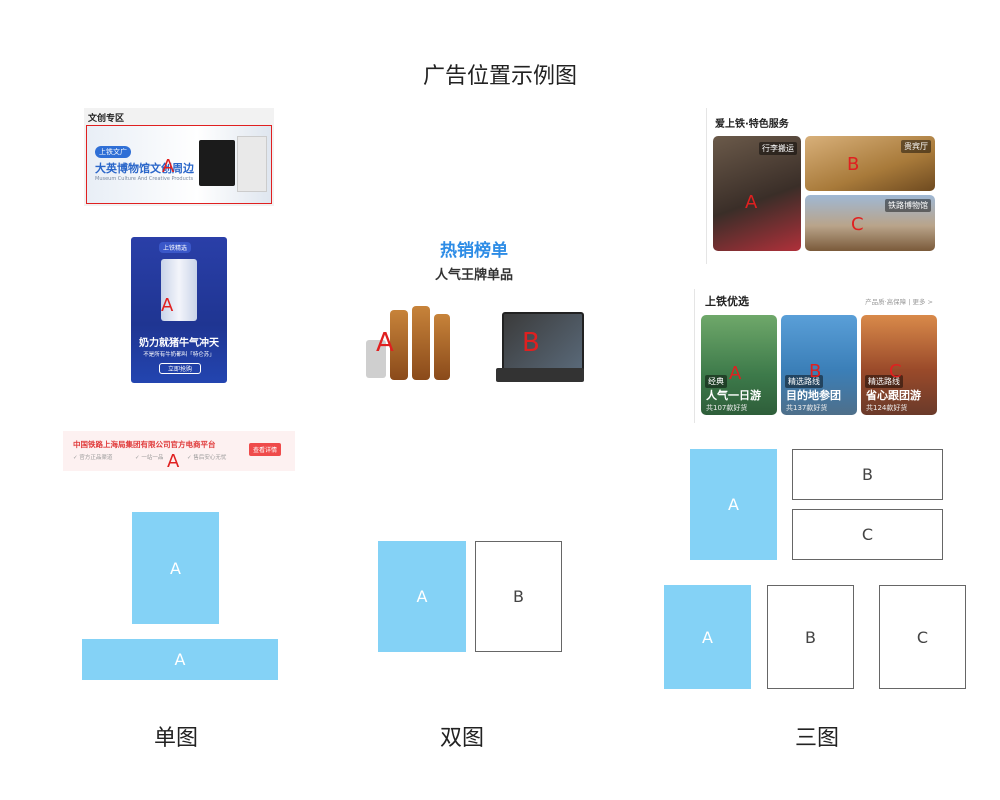 The height and width of the screenshot is (800, 1000). I want to click on triple-stack-slot-b: B, so click(867, 474).